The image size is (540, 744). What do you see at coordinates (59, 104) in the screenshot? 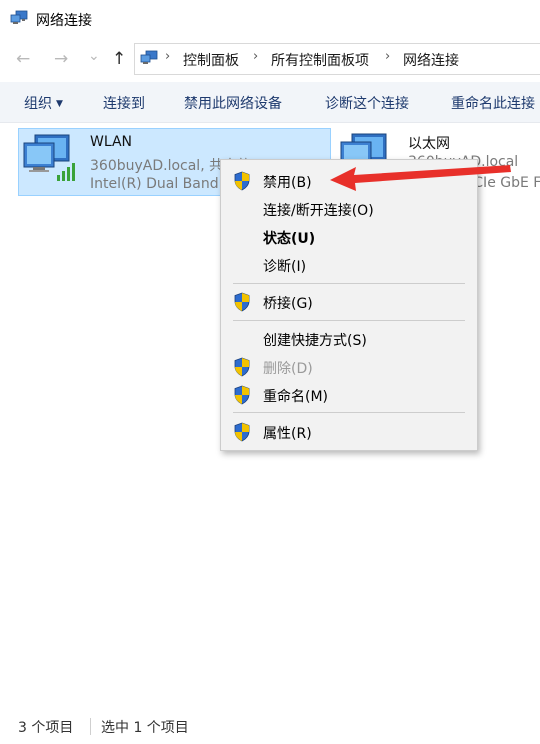
I see `caret-down-icon: ▼` at bounding box center [59, 104].